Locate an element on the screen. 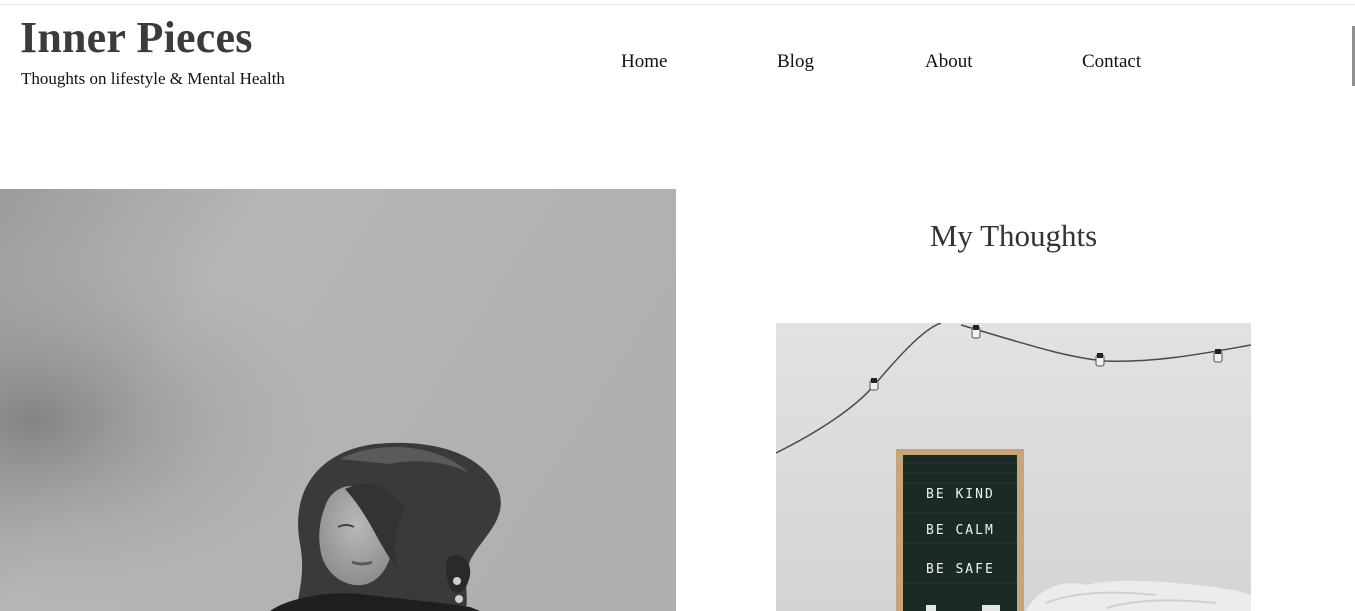 The width and height of the screenshot is (1355, 611). nav-link-contact: Contact is located at coordinates (1111, 62).